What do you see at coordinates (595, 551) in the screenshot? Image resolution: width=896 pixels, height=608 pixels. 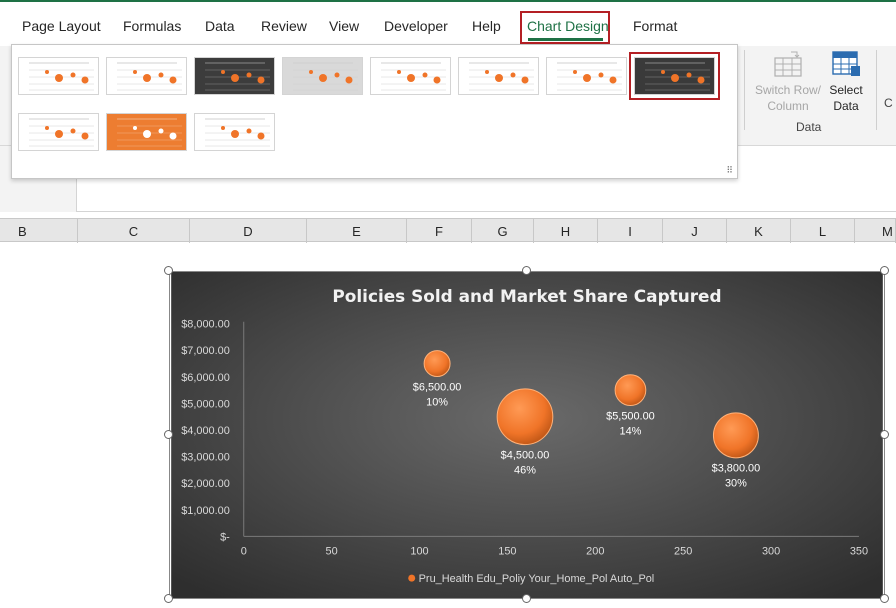 I see `x-tick-label: 200` at bounding box center [595, 551].